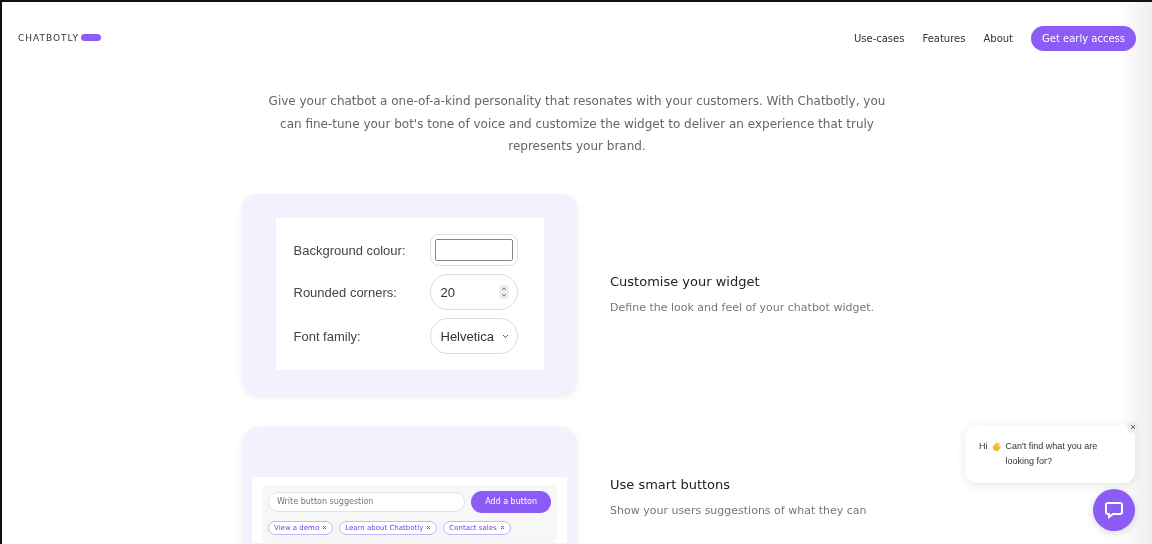 This screenshot has width=1152, height=544. What do you see at coordinates (1083, 38) in the screenshot?
I see `early-access-button: Get early access` at bounding box center [1083, 38].